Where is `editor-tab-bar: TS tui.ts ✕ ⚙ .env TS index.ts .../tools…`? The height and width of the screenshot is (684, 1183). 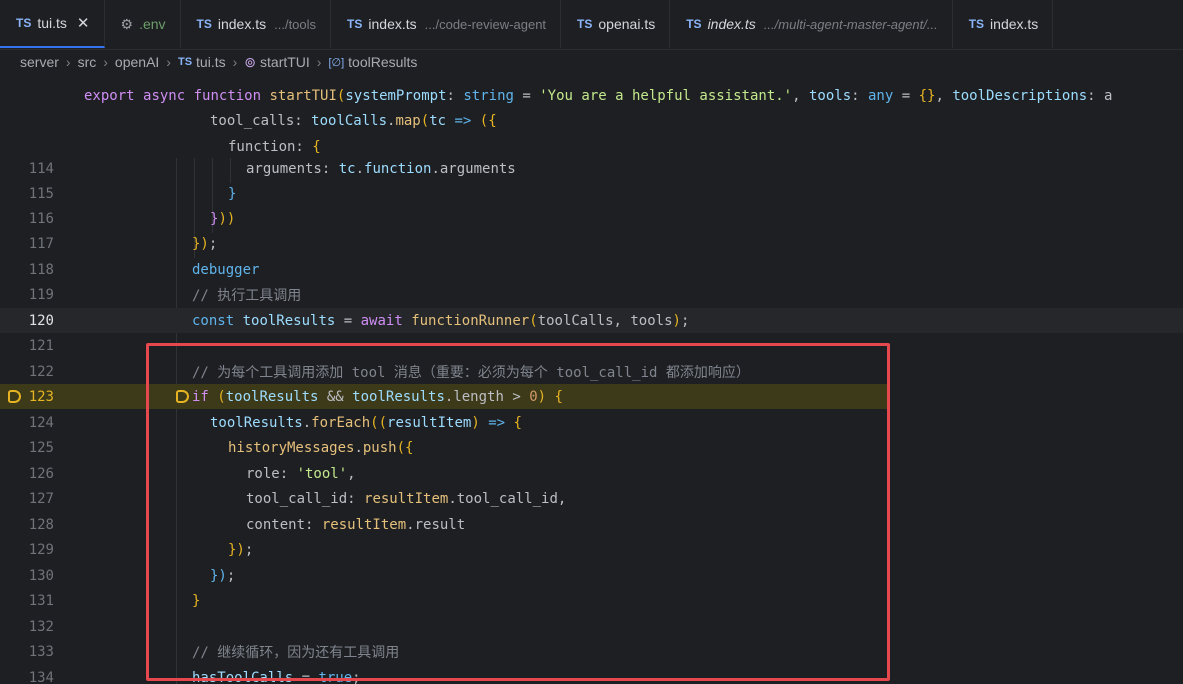 editor-tab-bar: TS tui.ts ✕ ⚙ .env TS index.ts .../tools… is located at coordinates (591, 25).